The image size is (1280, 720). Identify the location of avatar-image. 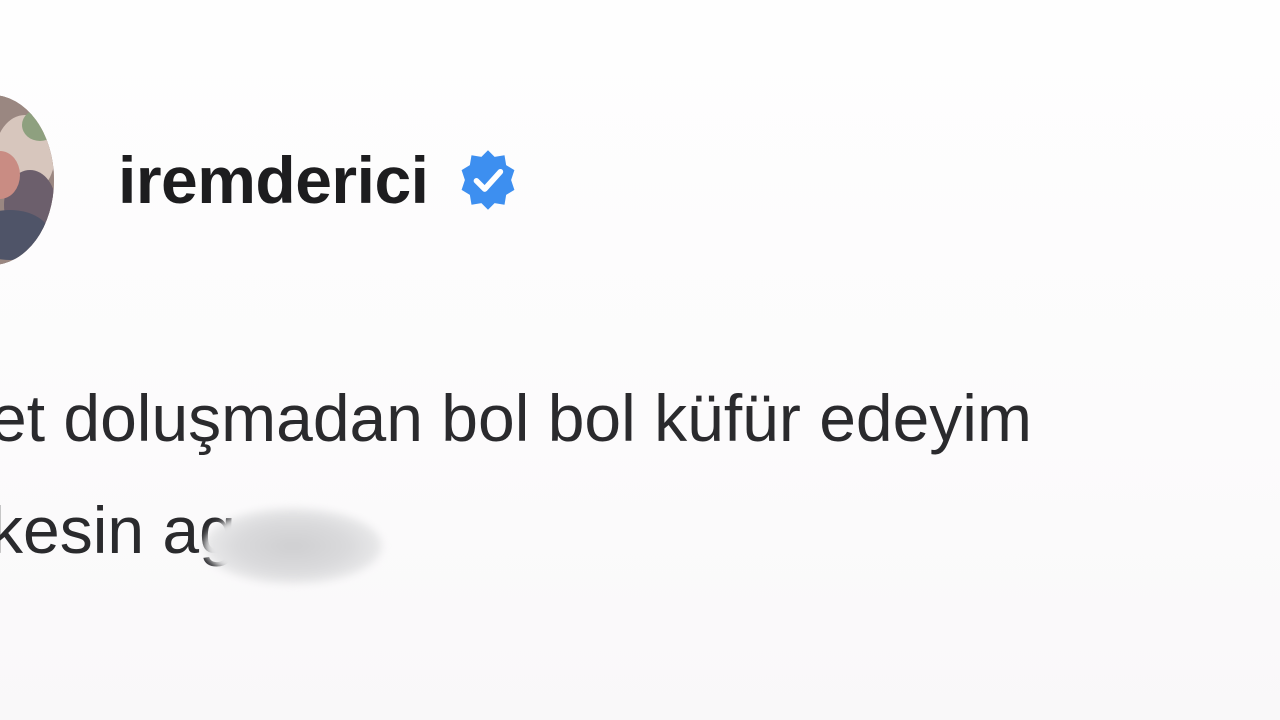
(27, 180).